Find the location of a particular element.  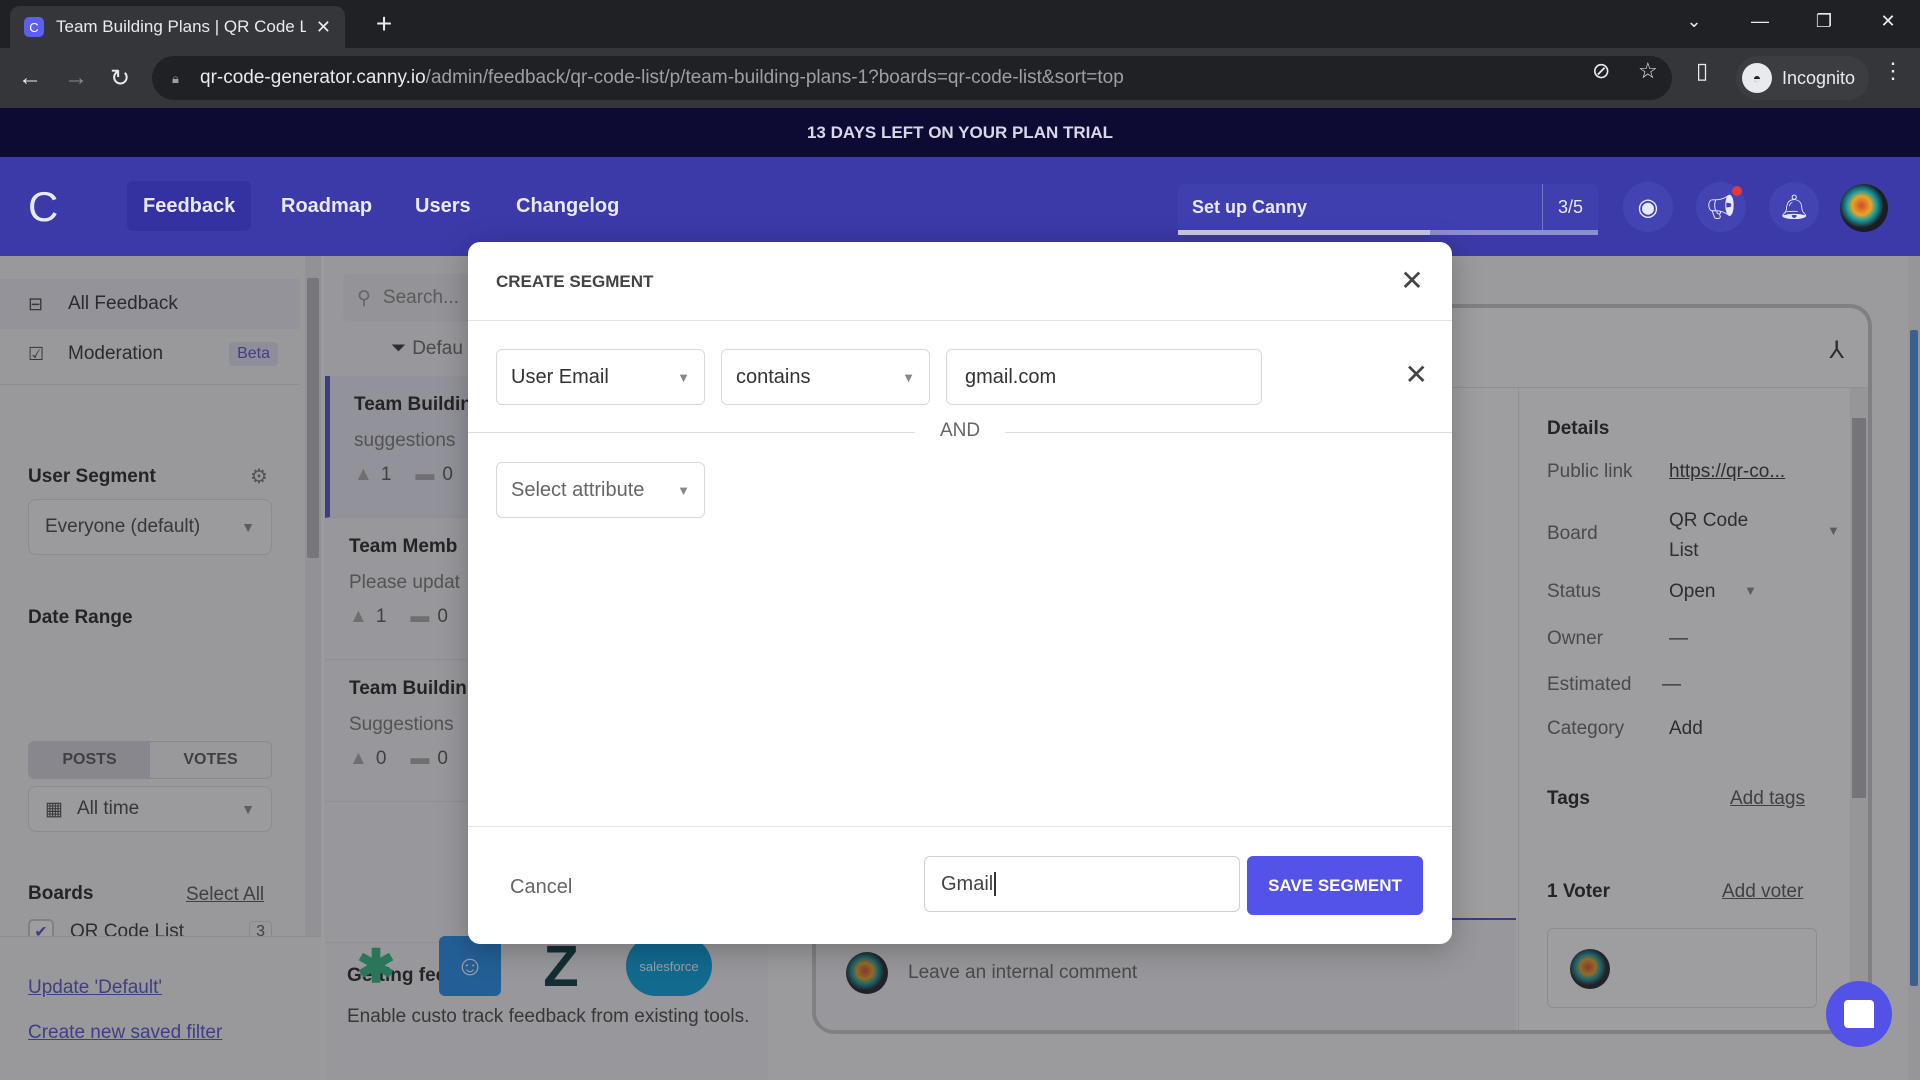

nav-roadmap: Roadmap is located at coordinates (326, 206).